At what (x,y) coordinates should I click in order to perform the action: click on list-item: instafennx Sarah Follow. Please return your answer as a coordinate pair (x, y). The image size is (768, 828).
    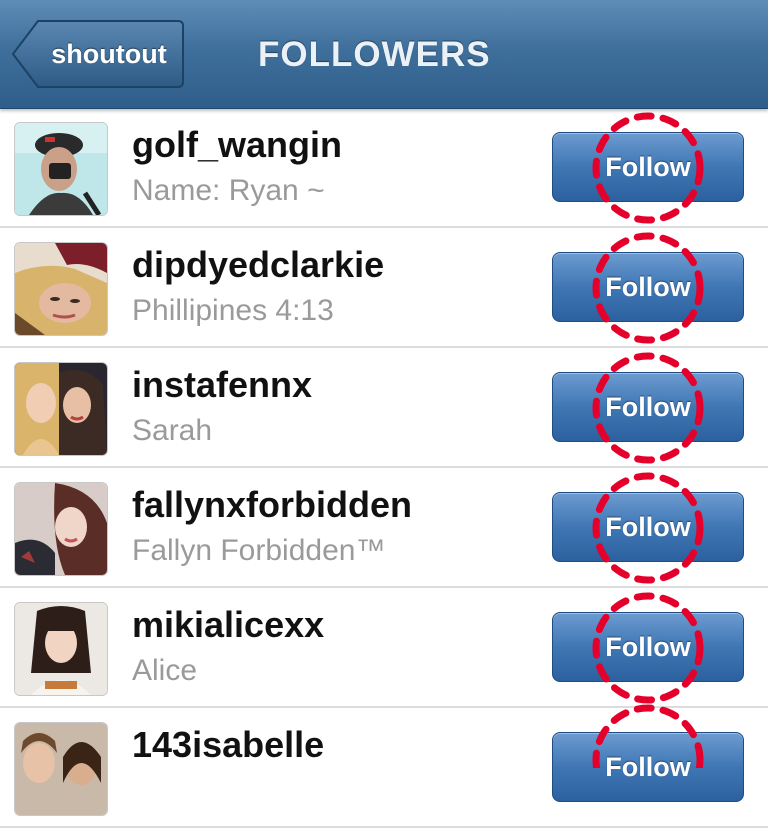
    Looking at the image, I should click on (384, 408).